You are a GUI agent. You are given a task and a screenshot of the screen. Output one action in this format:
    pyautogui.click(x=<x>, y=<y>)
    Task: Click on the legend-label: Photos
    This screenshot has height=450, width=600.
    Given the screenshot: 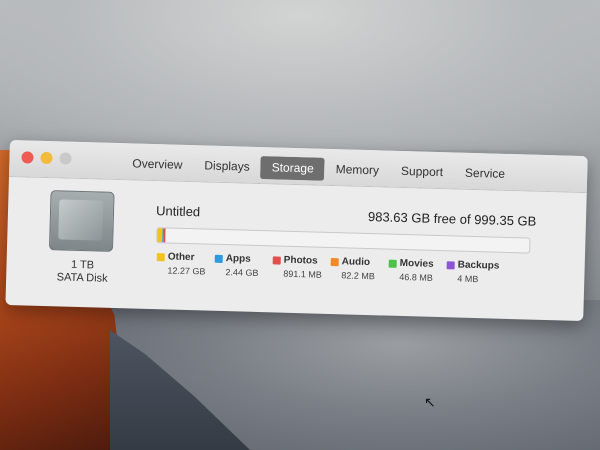 What is the action you would take?
    pyautogui.click(x=300, y=260)
    